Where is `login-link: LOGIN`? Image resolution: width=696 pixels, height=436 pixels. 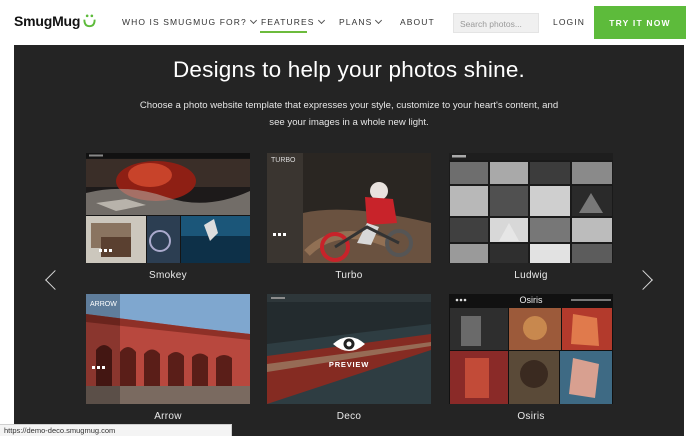 login-link: LOGIN is located at coordinates (569, 22).